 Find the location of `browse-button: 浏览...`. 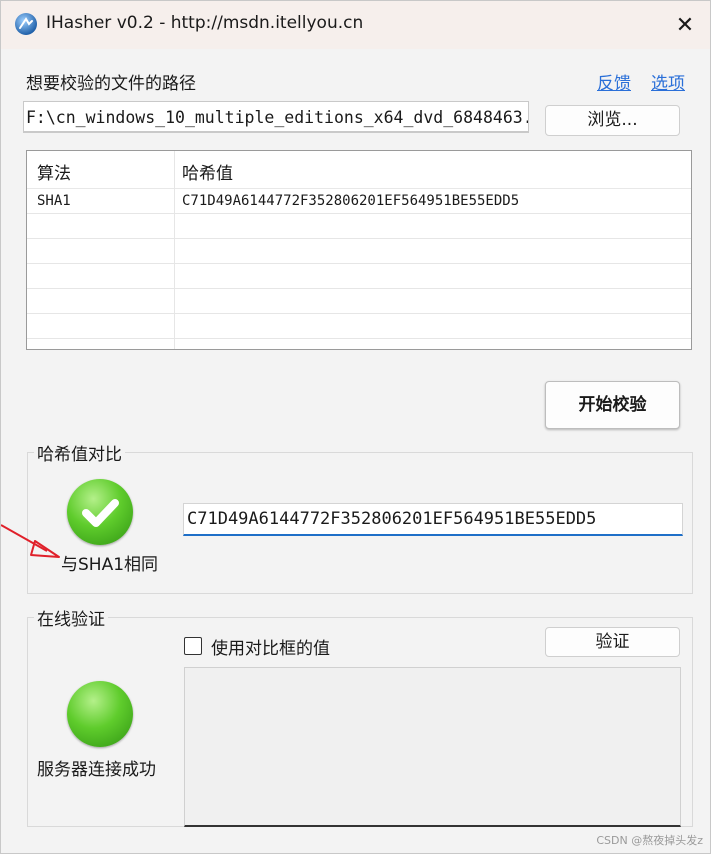

browse-button: 浏览... is located at coordinates (612, 120).